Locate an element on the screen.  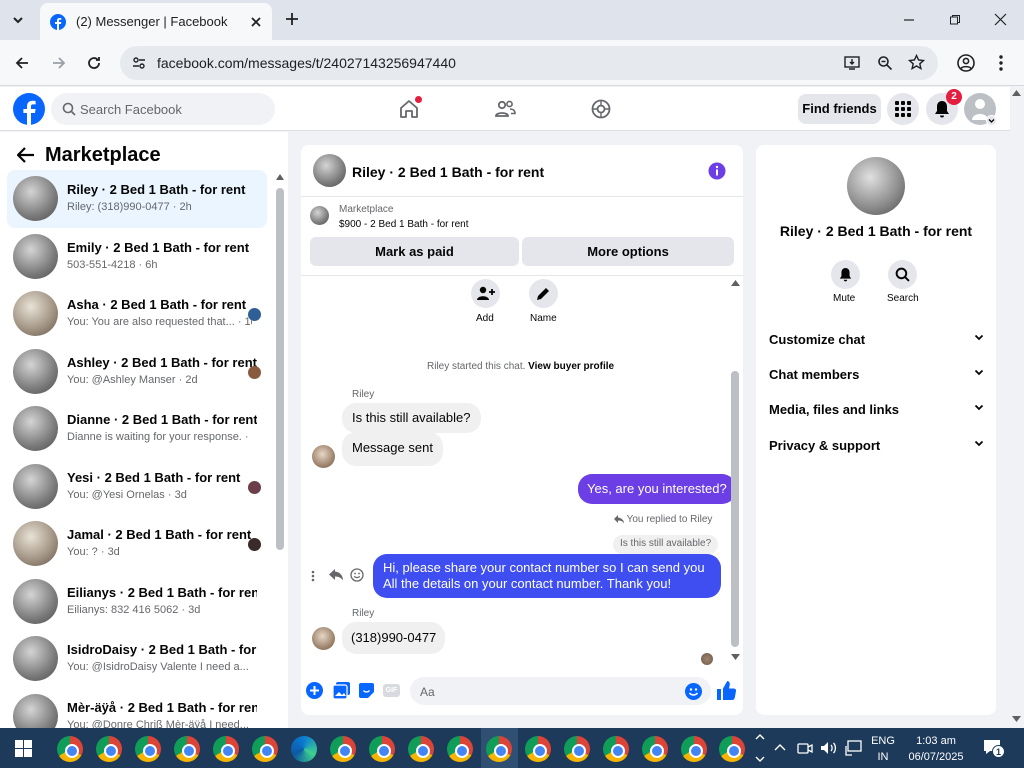
back-arrow-icon is located at coordinates (26, 155).